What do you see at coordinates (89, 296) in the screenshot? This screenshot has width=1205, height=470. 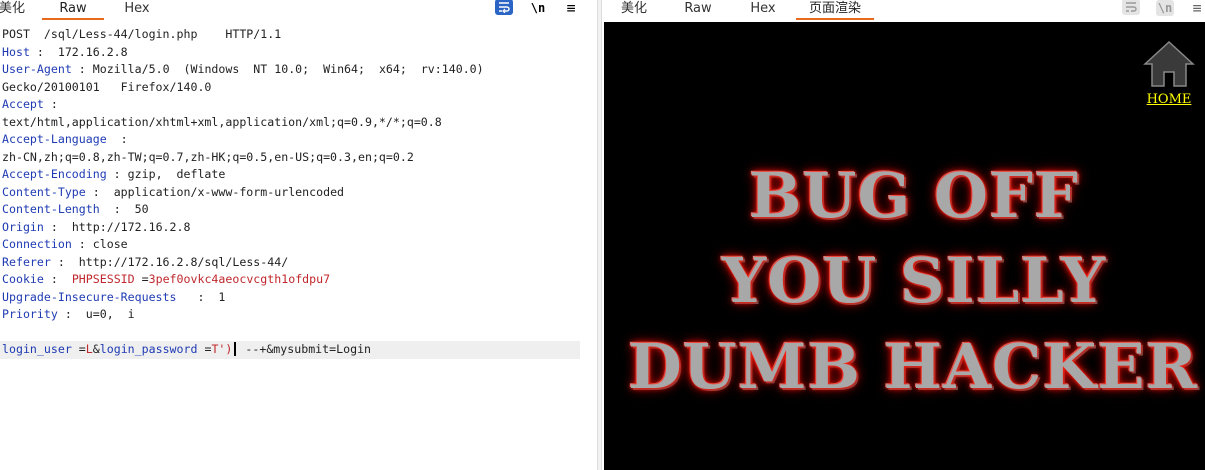 I see `header-name: Upgrade-Insecure-Requests` at bounding box center [89, 296].